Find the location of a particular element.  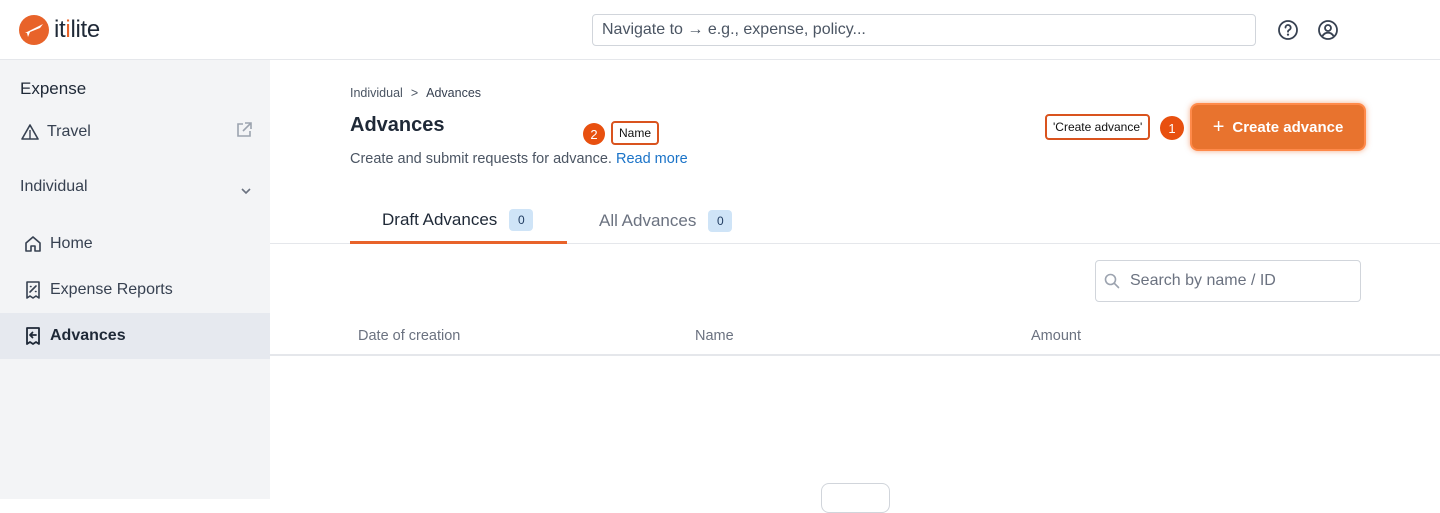

sidebar-item-label: Advances is located at coordinates (88, 335).